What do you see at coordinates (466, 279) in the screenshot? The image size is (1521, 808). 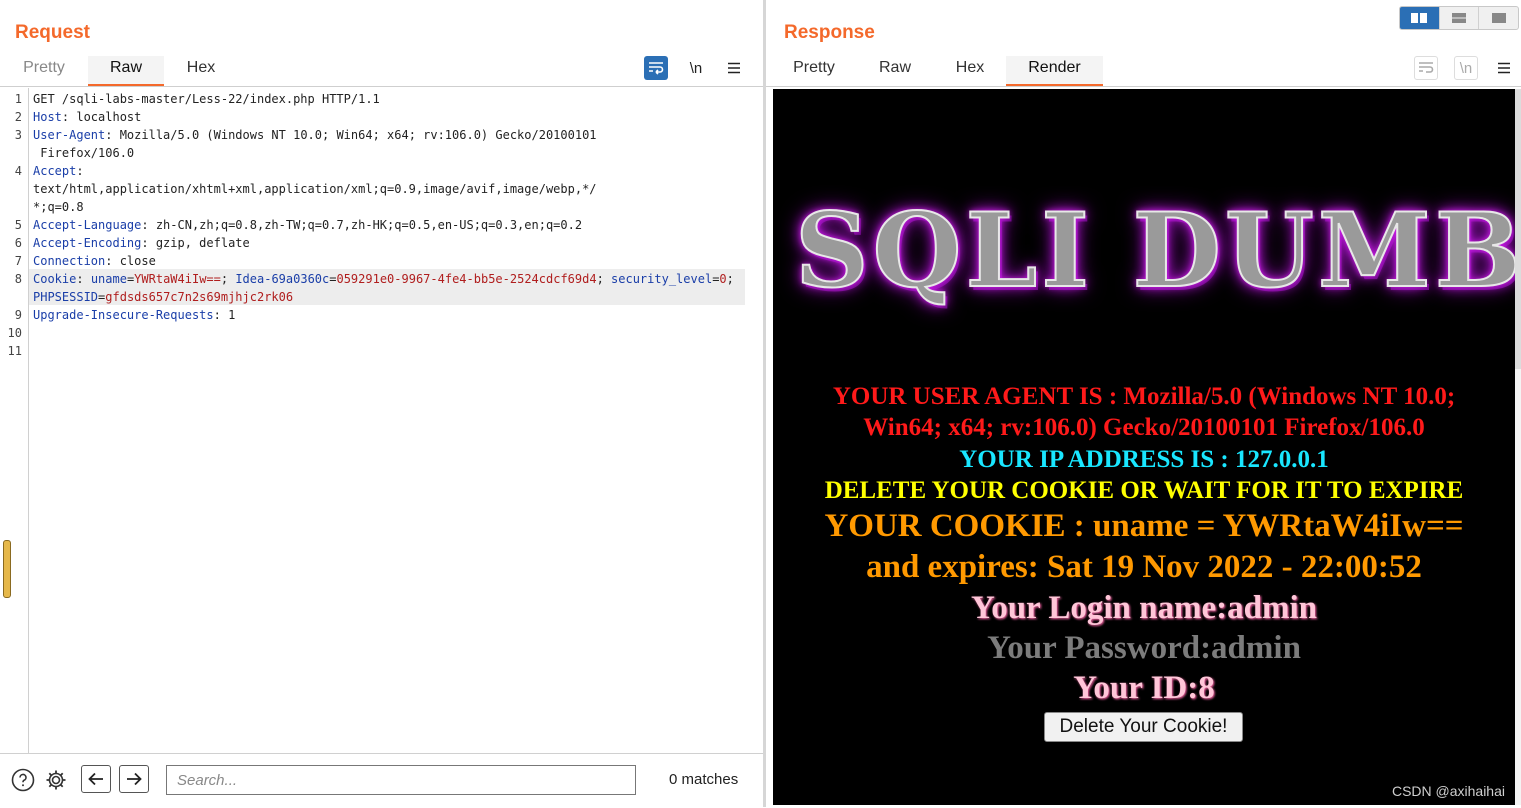 I see `cookie-value: 059291e0-9967-4fe4-bb5e-2524cdcf69d4` at bounding box center [466, 279].